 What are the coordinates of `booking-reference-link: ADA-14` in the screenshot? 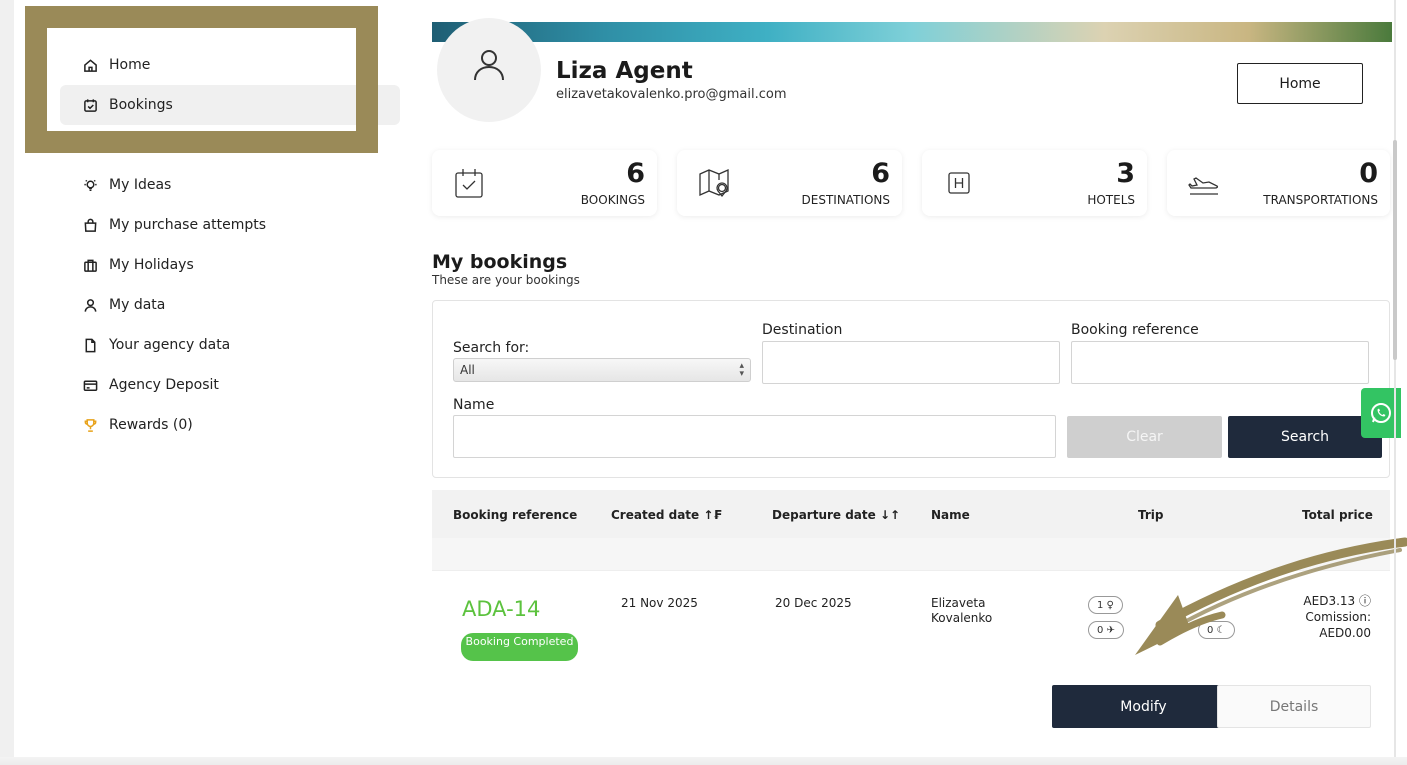 It's located at (501, 609).